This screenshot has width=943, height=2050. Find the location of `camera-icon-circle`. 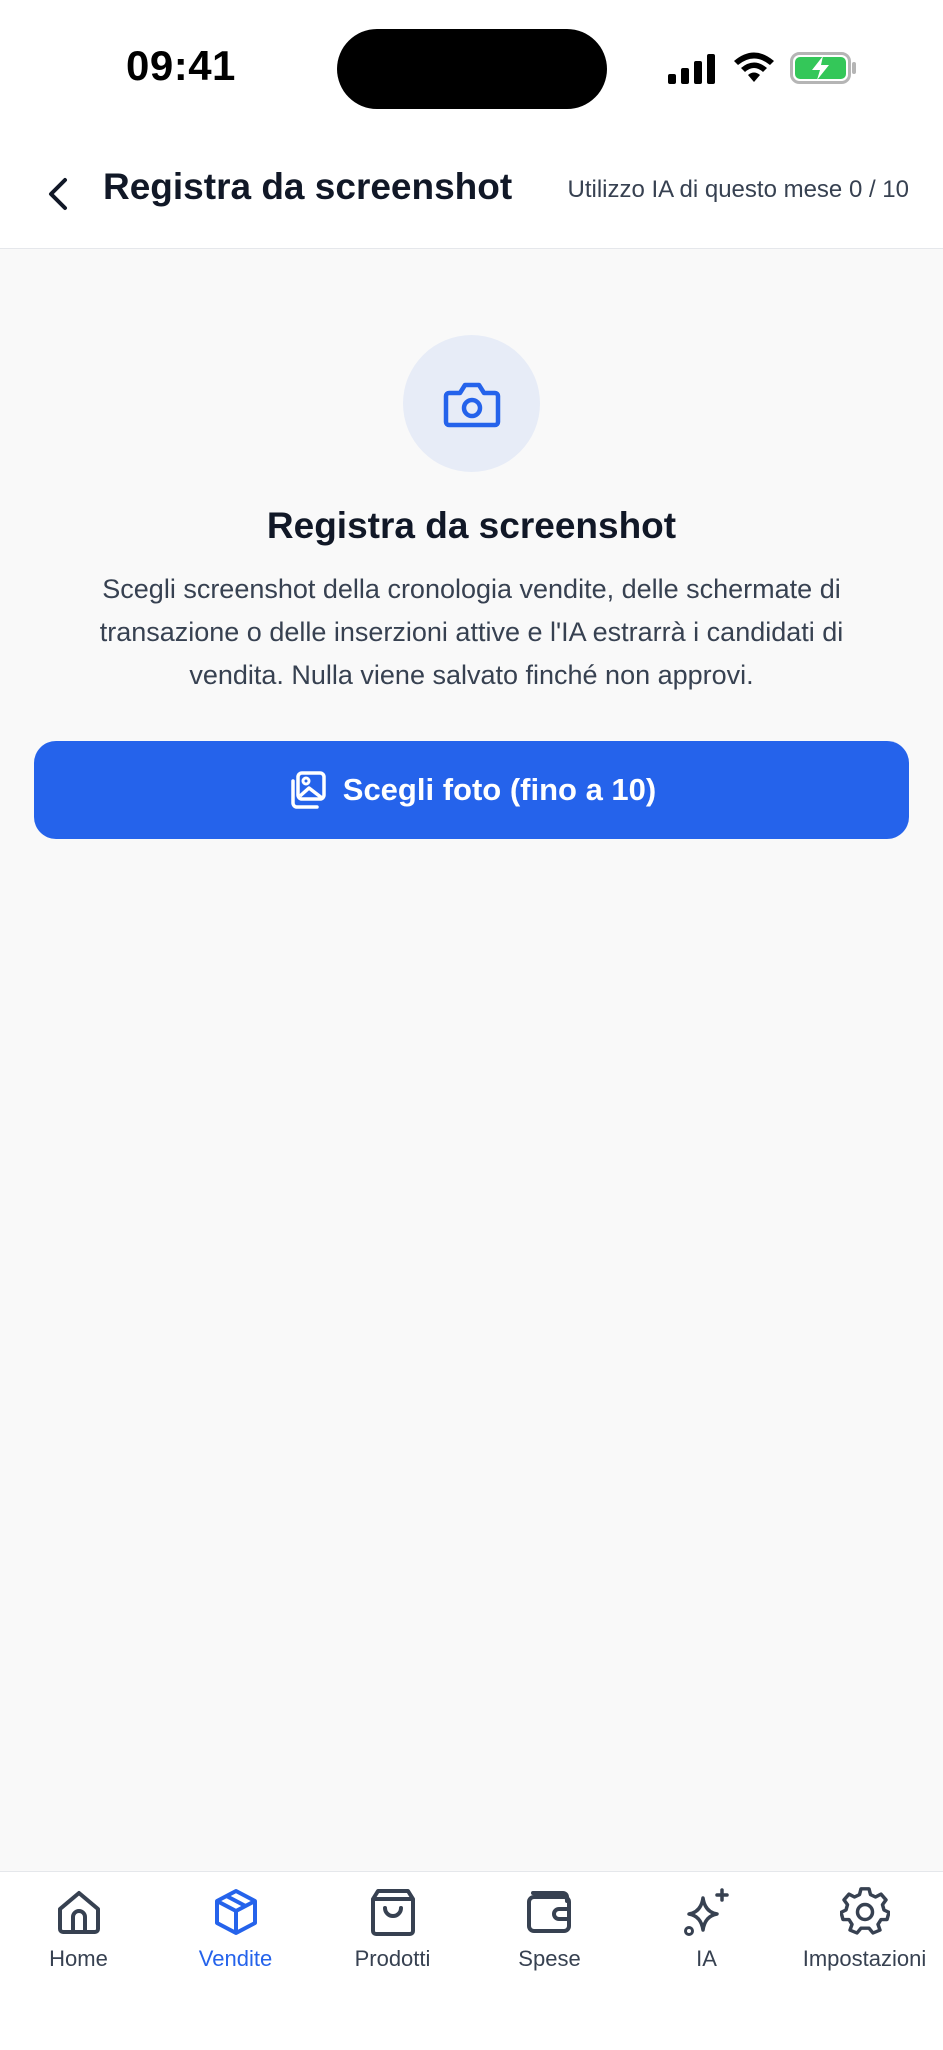

camera-icon-circle is located at coordinates (471, 403).